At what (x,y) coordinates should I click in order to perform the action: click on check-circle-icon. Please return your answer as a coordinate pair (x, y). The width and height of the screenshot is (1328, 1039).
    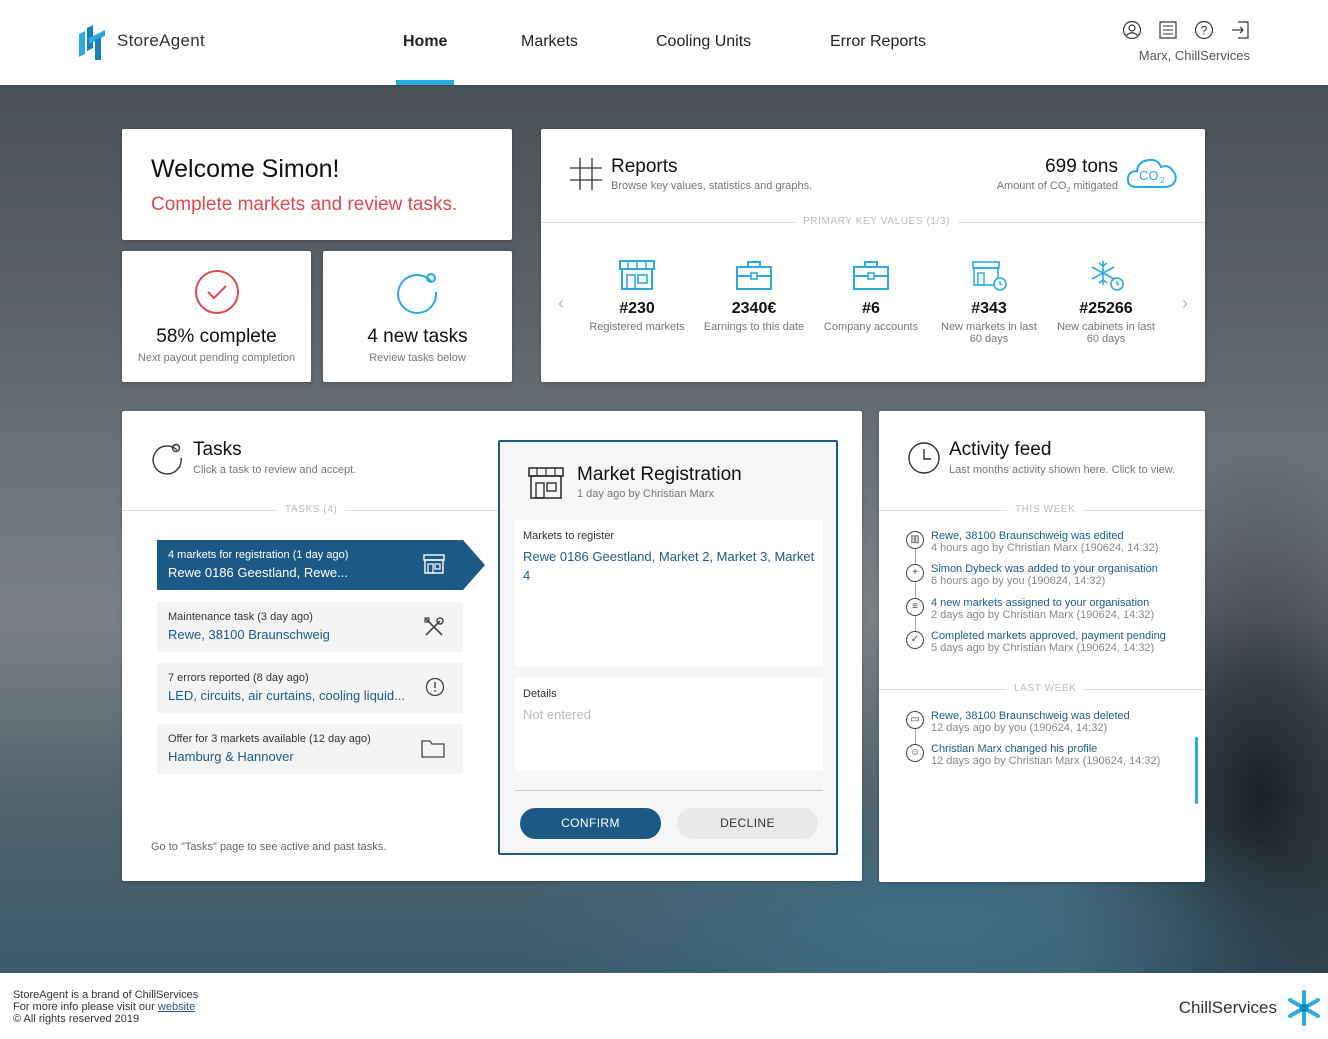
    Looking at the image, I should click on (216, 294).